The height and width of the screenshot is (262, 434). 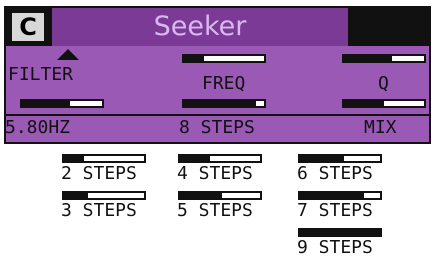 I want to click on step-option-label: 5 STEPS, so click(x=215, y=210).